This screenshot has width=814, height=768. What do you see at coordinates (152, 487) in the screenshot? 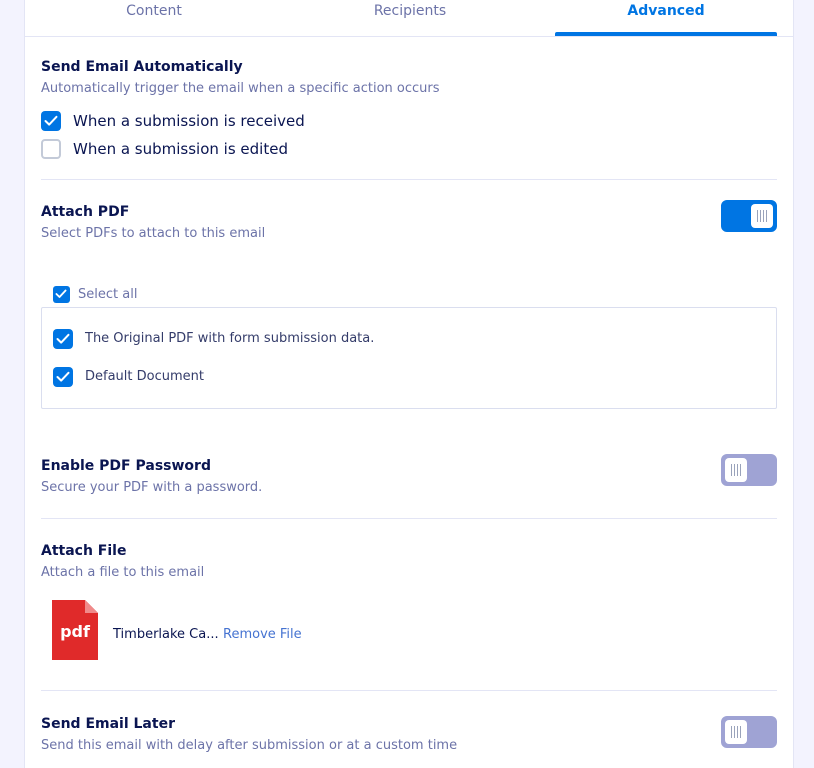
I see `pdf-password-description: Secure your PDF with a password.` at bounding box center [152, 487].